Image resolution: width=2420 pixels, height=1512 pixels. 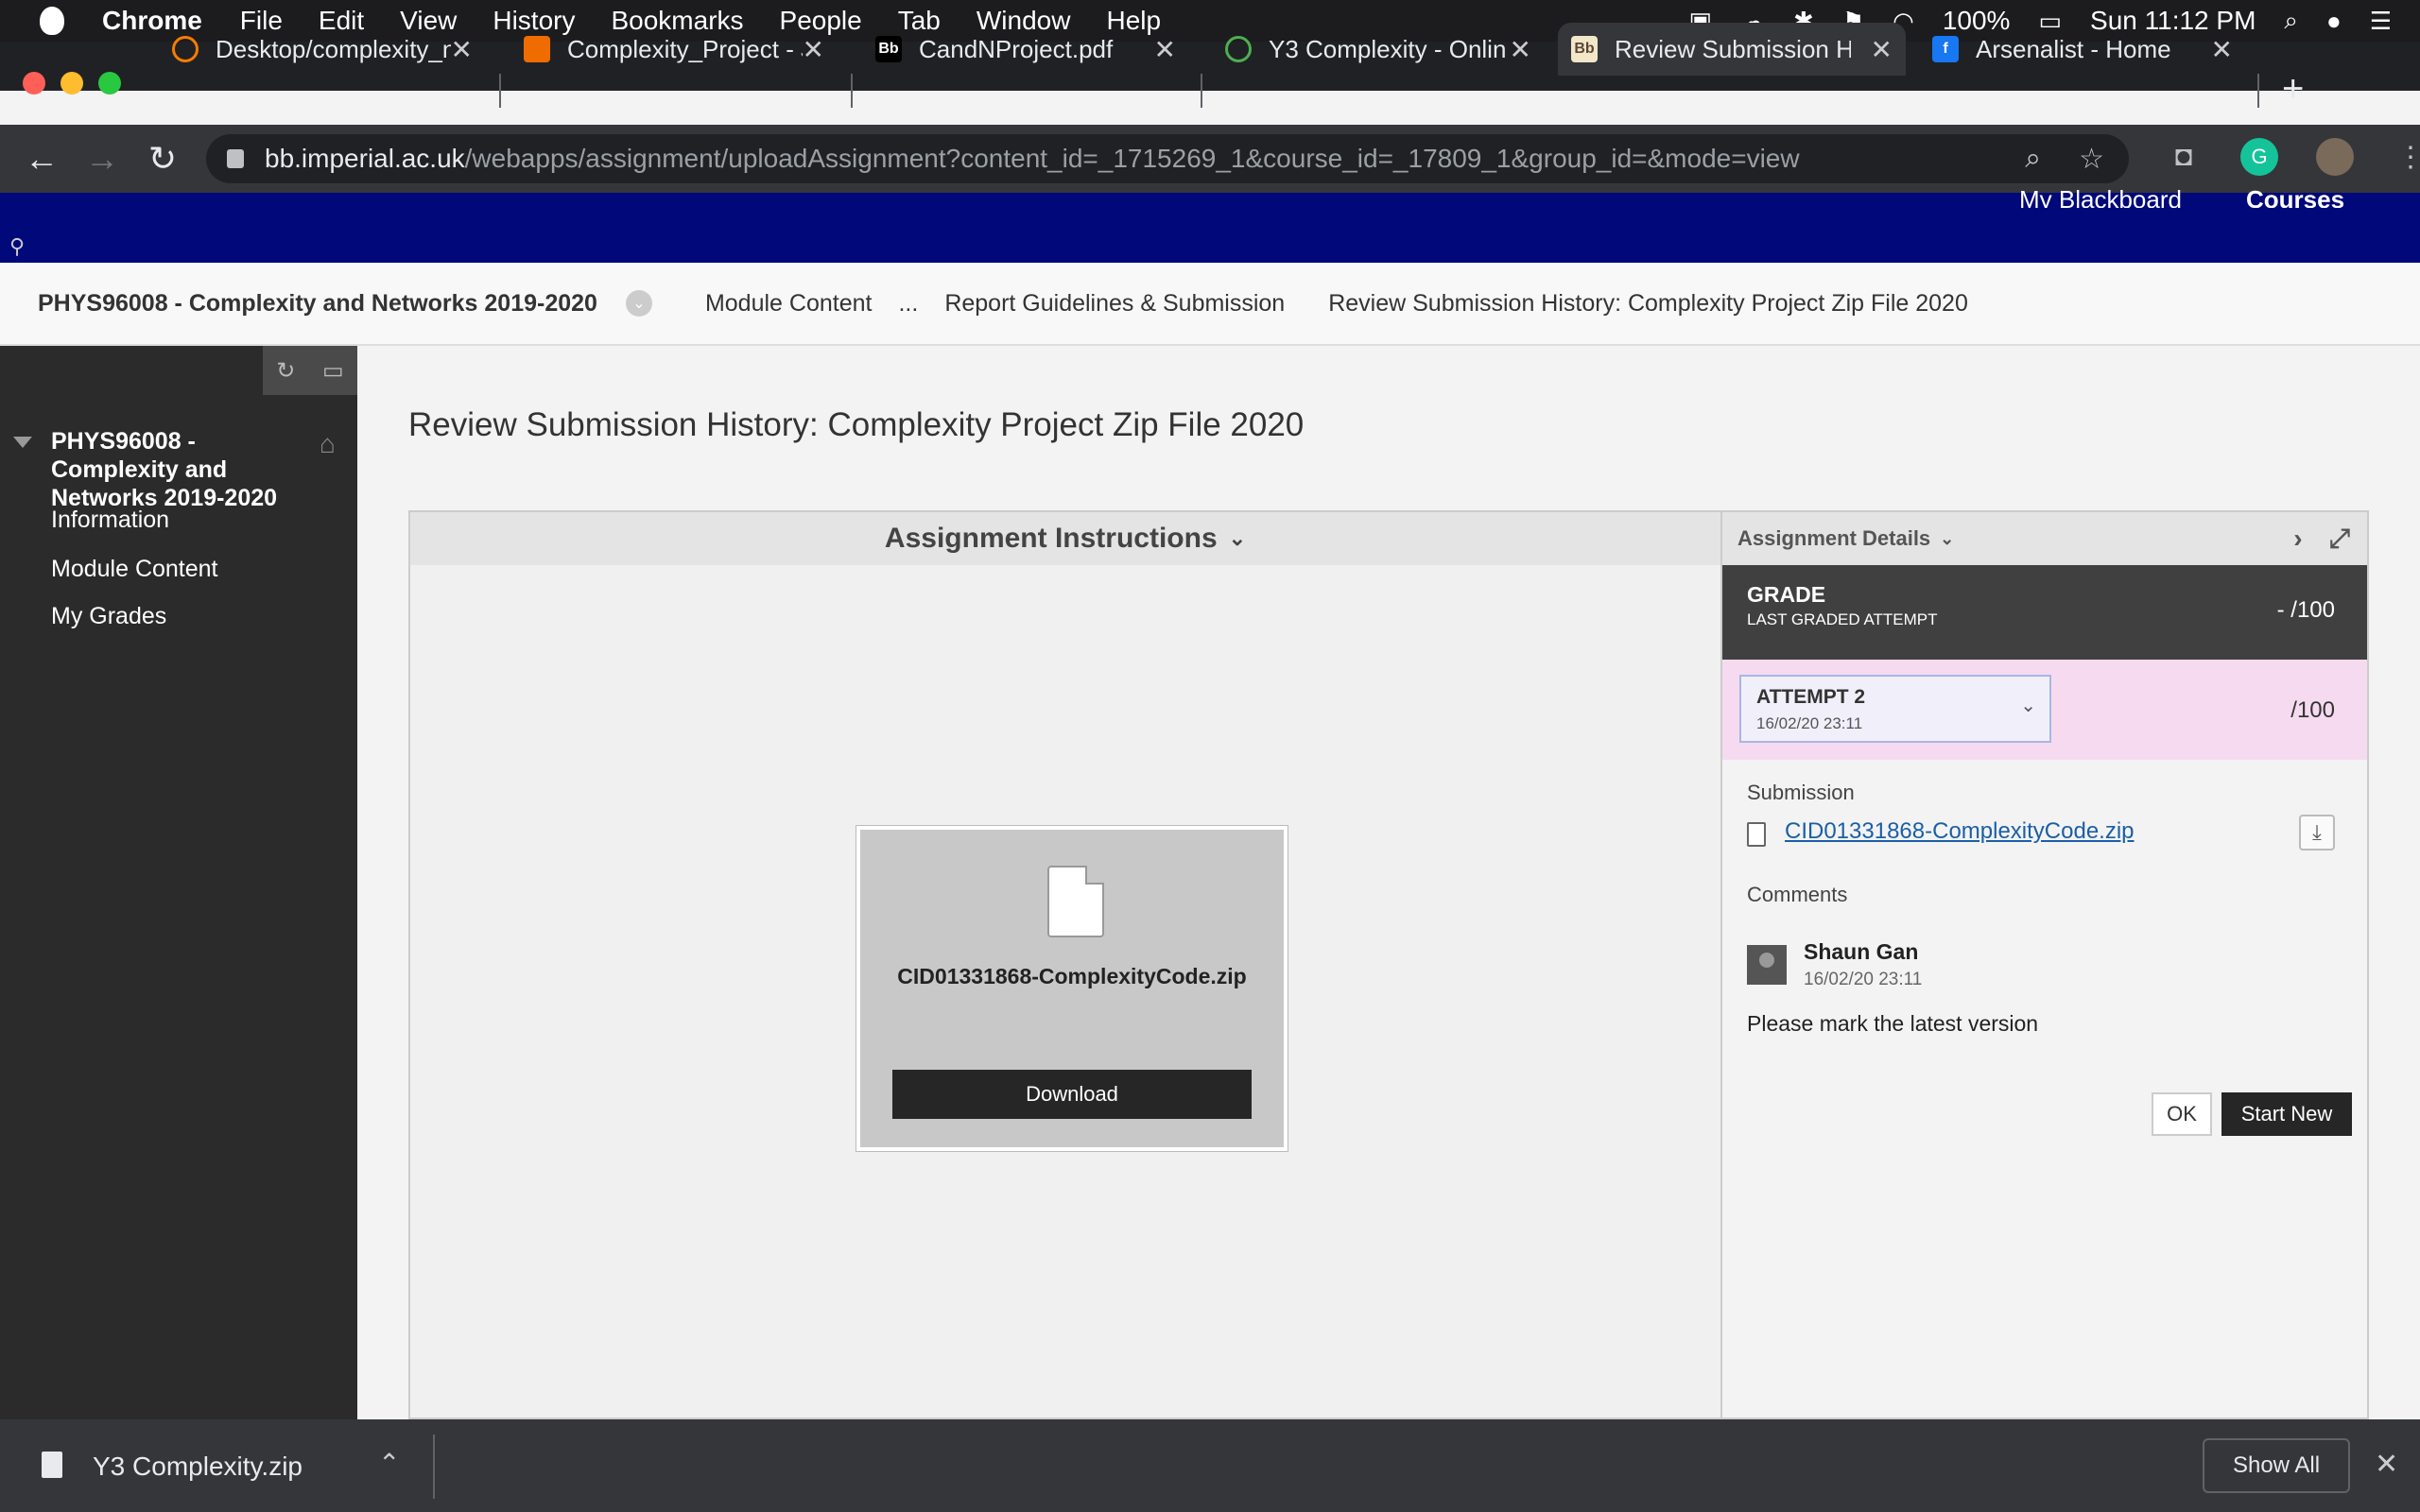 I want to click on assignment-instructions-toggle: Assignment Instructions ⌄, so click(x=1065, y=538).